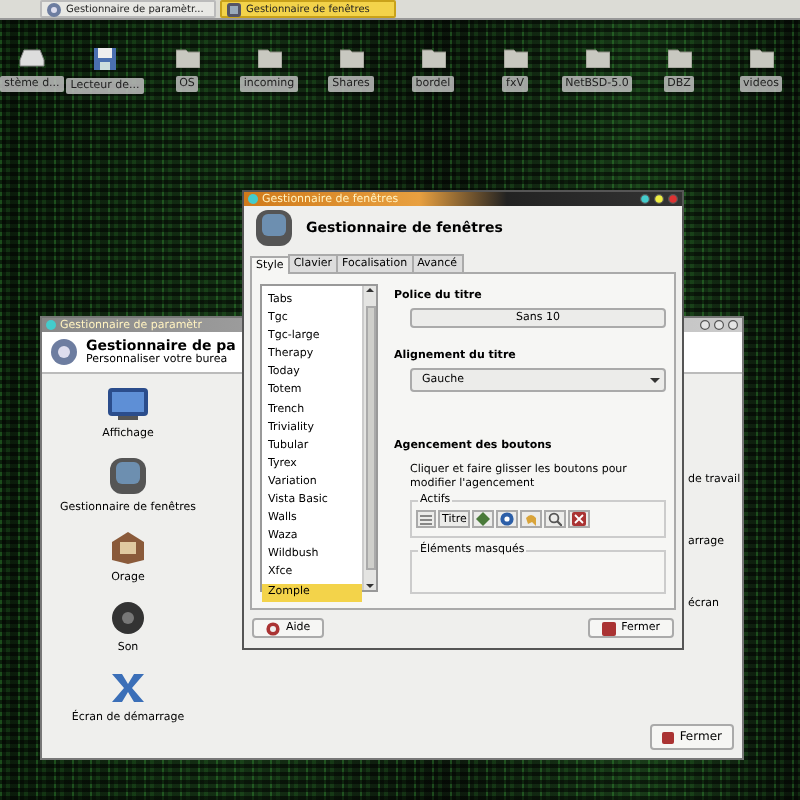 The image size is (800, 800). I want to click on caret-up-icon, so click(370, 290).